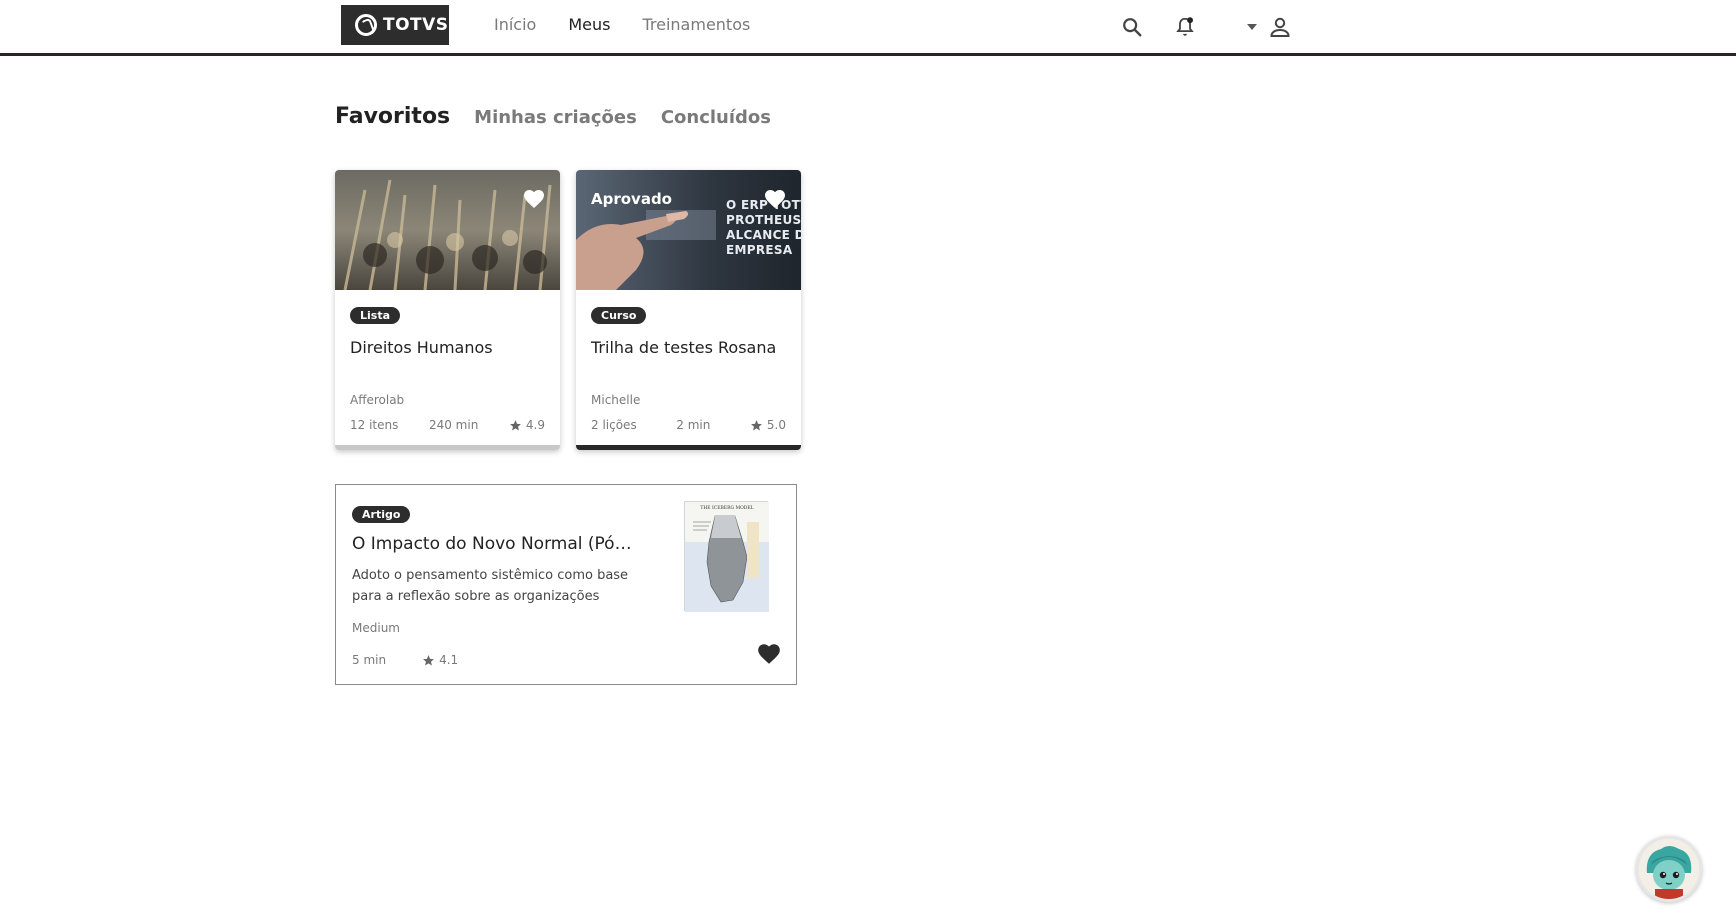  I want to click on card-meta: 2 lições 2 min 5.0, so click(688, 425).